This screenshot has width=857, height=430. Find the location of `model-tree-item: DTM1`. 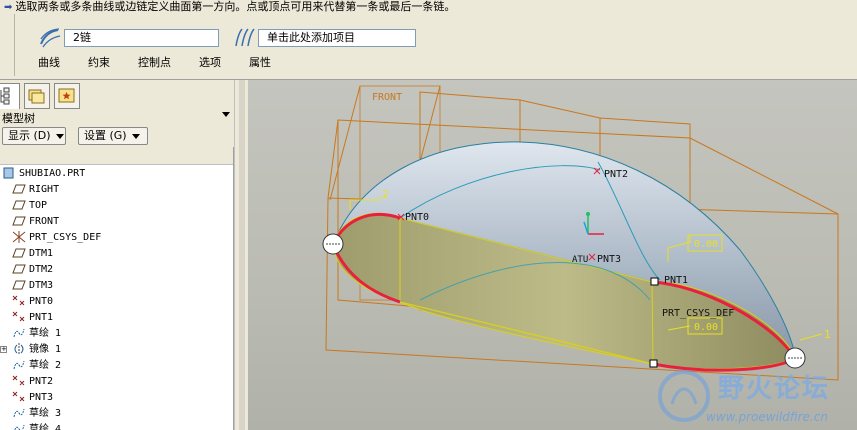

model-tree-item: DTM1 is located at coordinates (32, 254).